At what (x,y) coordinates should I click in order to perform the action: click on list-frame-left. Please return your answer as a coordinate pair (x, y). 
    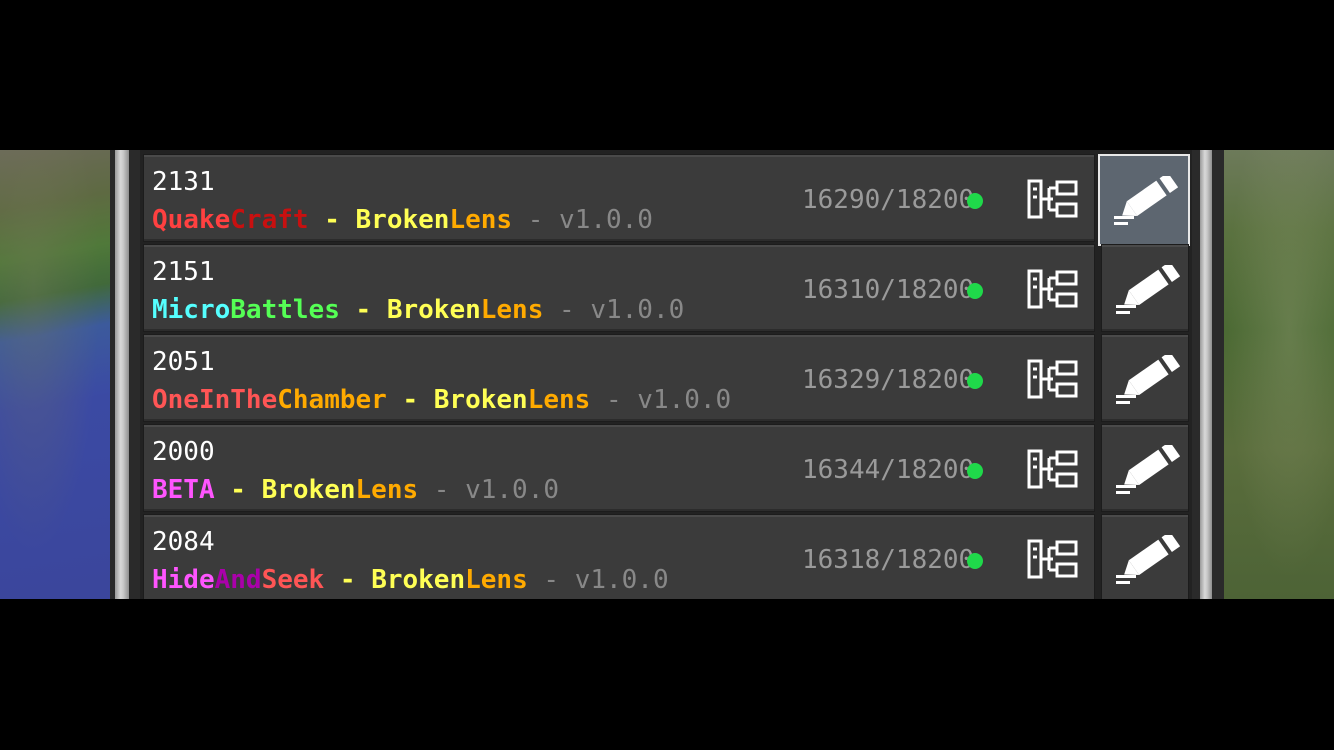
    Looking at the image, I should click on (125, 374).